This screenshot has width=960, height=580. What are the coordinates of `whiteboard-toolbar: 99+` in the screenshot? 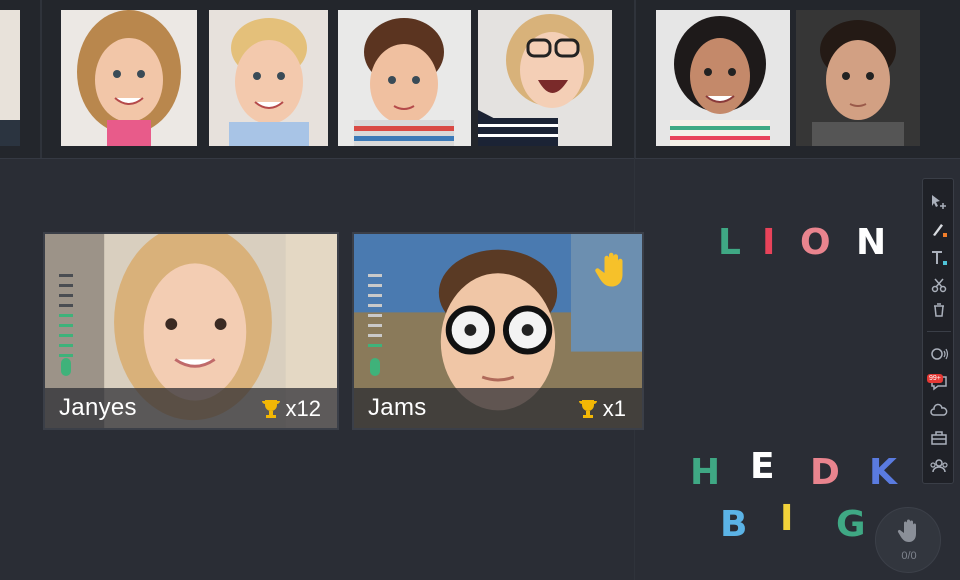 It's located at (938, 331).